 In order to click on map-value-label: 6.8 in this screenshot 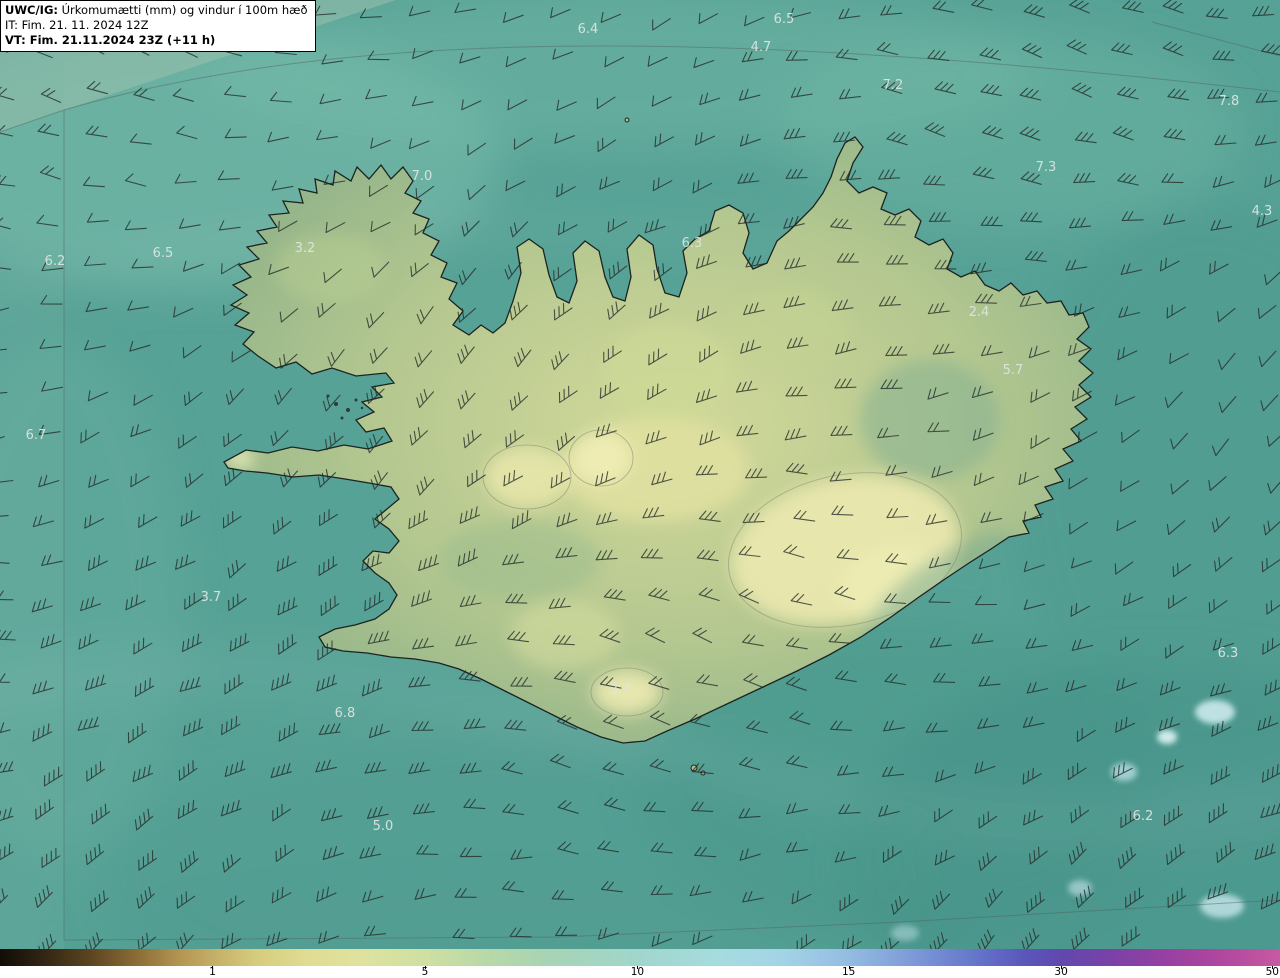, I will do `click(345, 713)`.